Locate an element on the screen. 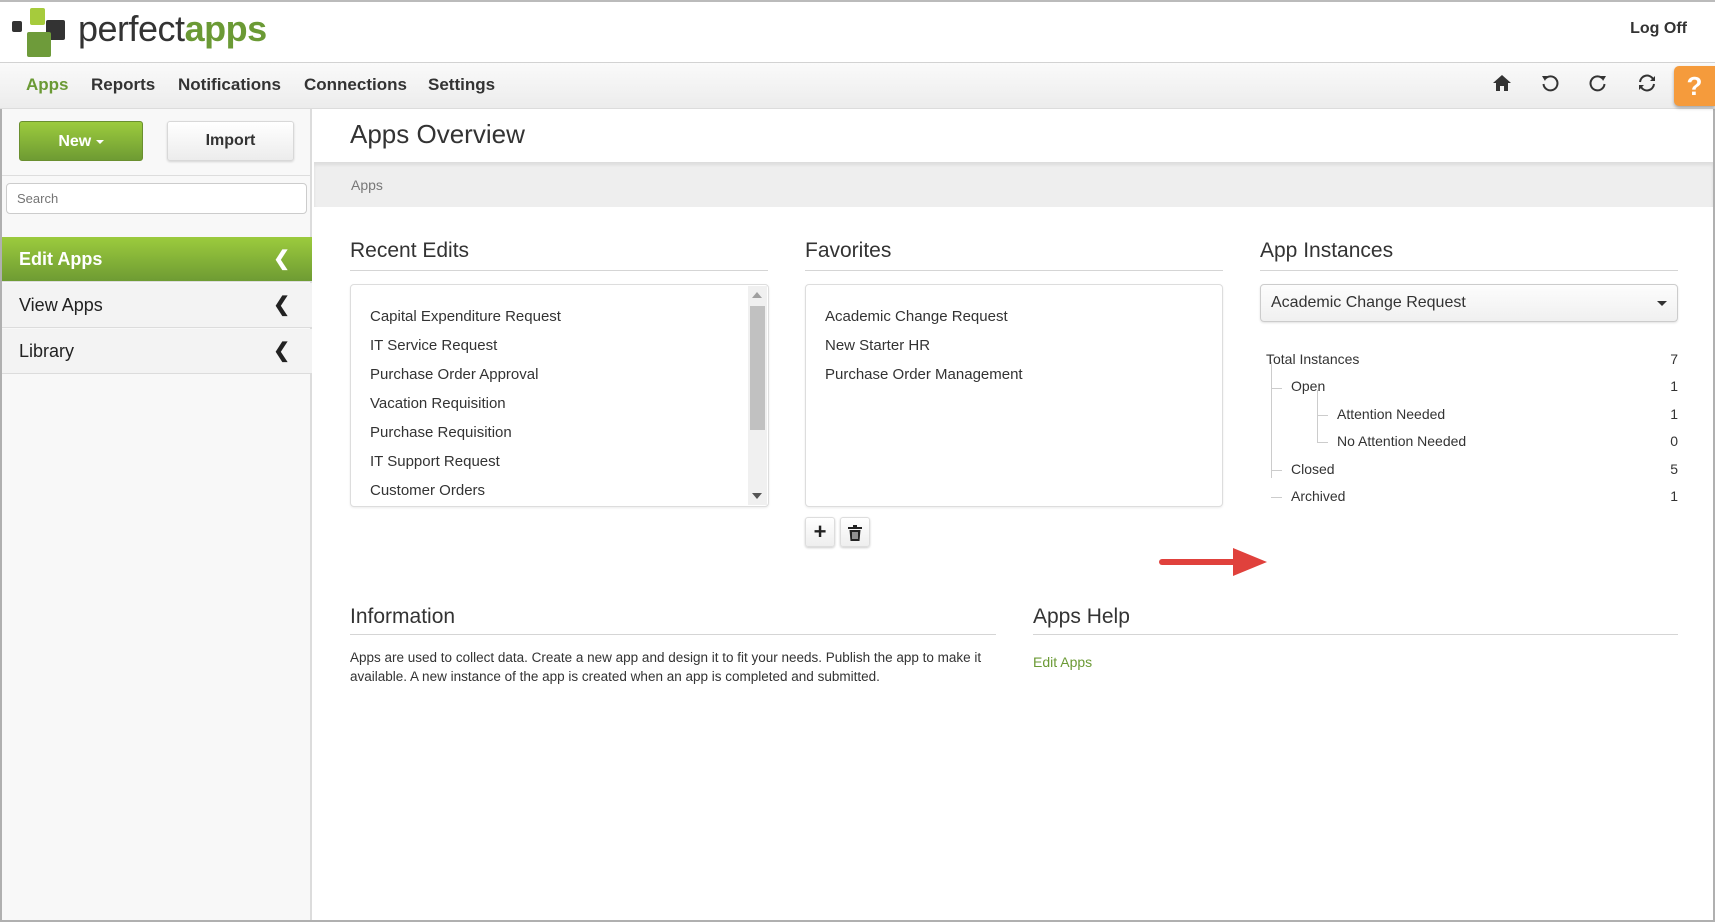 This screenshot has width=1715, height=922. nav-apps: Apps is located at coordinates (47, 85).